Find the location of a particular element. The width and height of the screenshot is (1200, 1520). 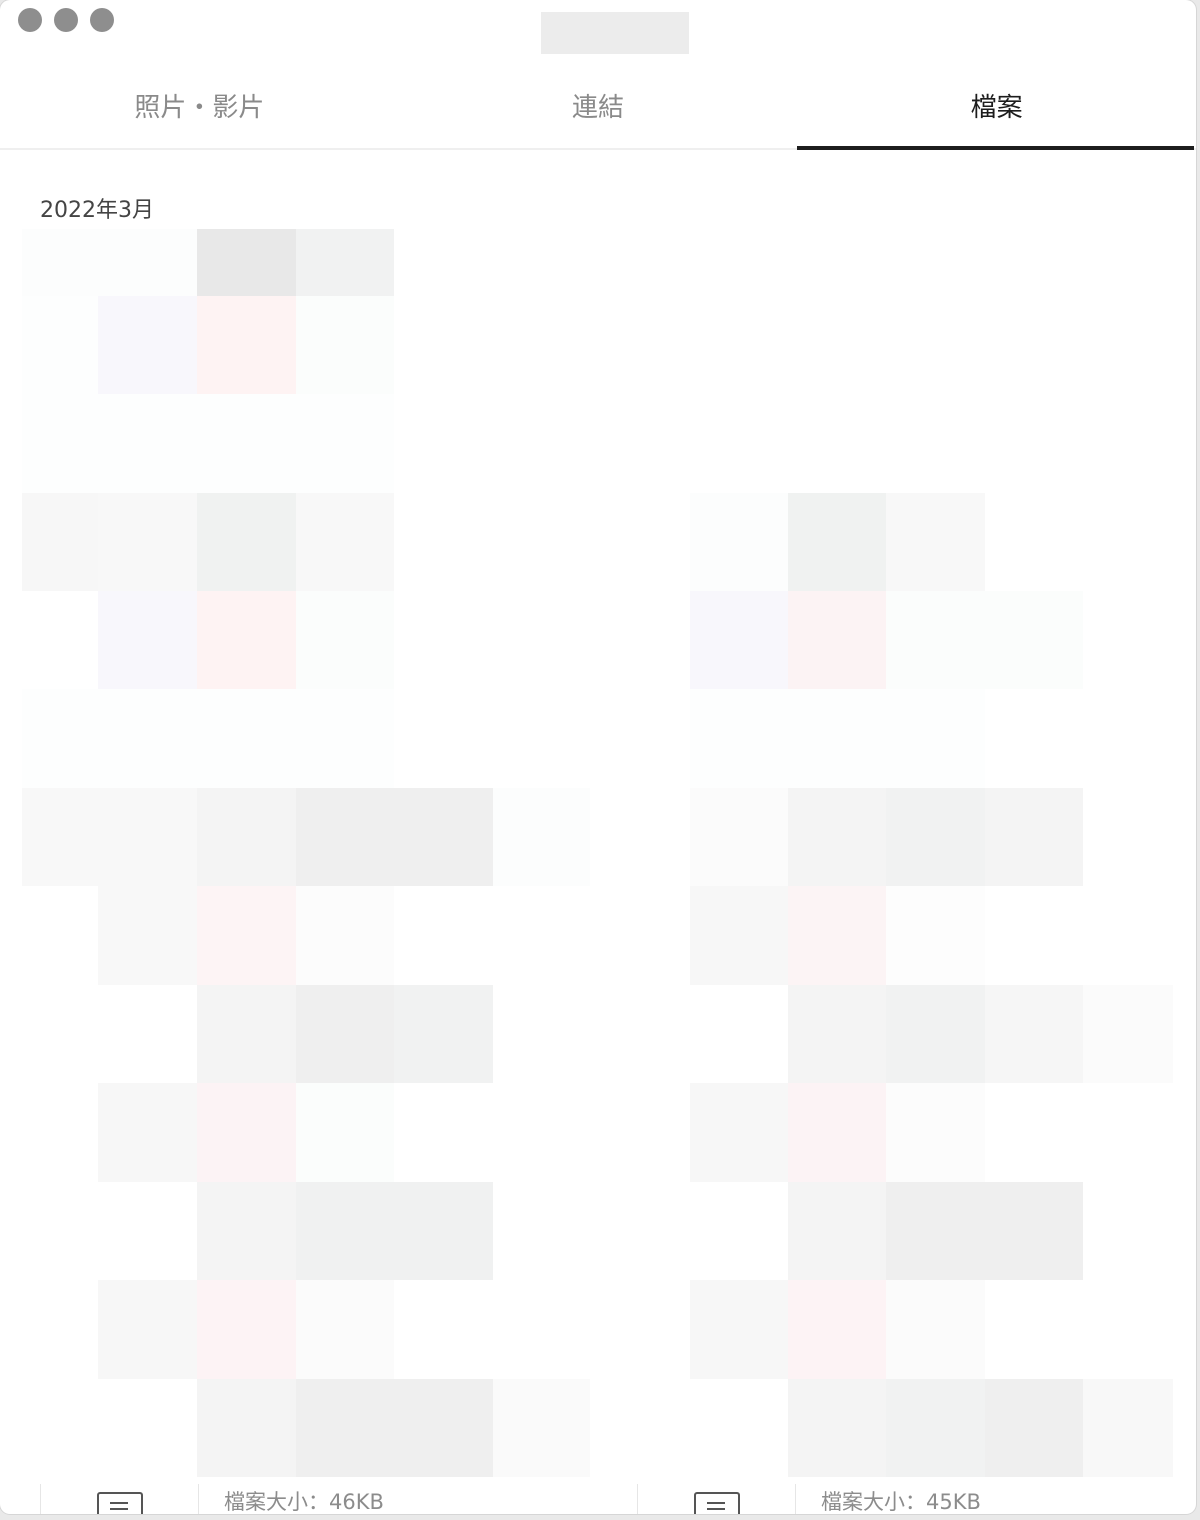

minimize-window-button is located at coordinates (66, 20).